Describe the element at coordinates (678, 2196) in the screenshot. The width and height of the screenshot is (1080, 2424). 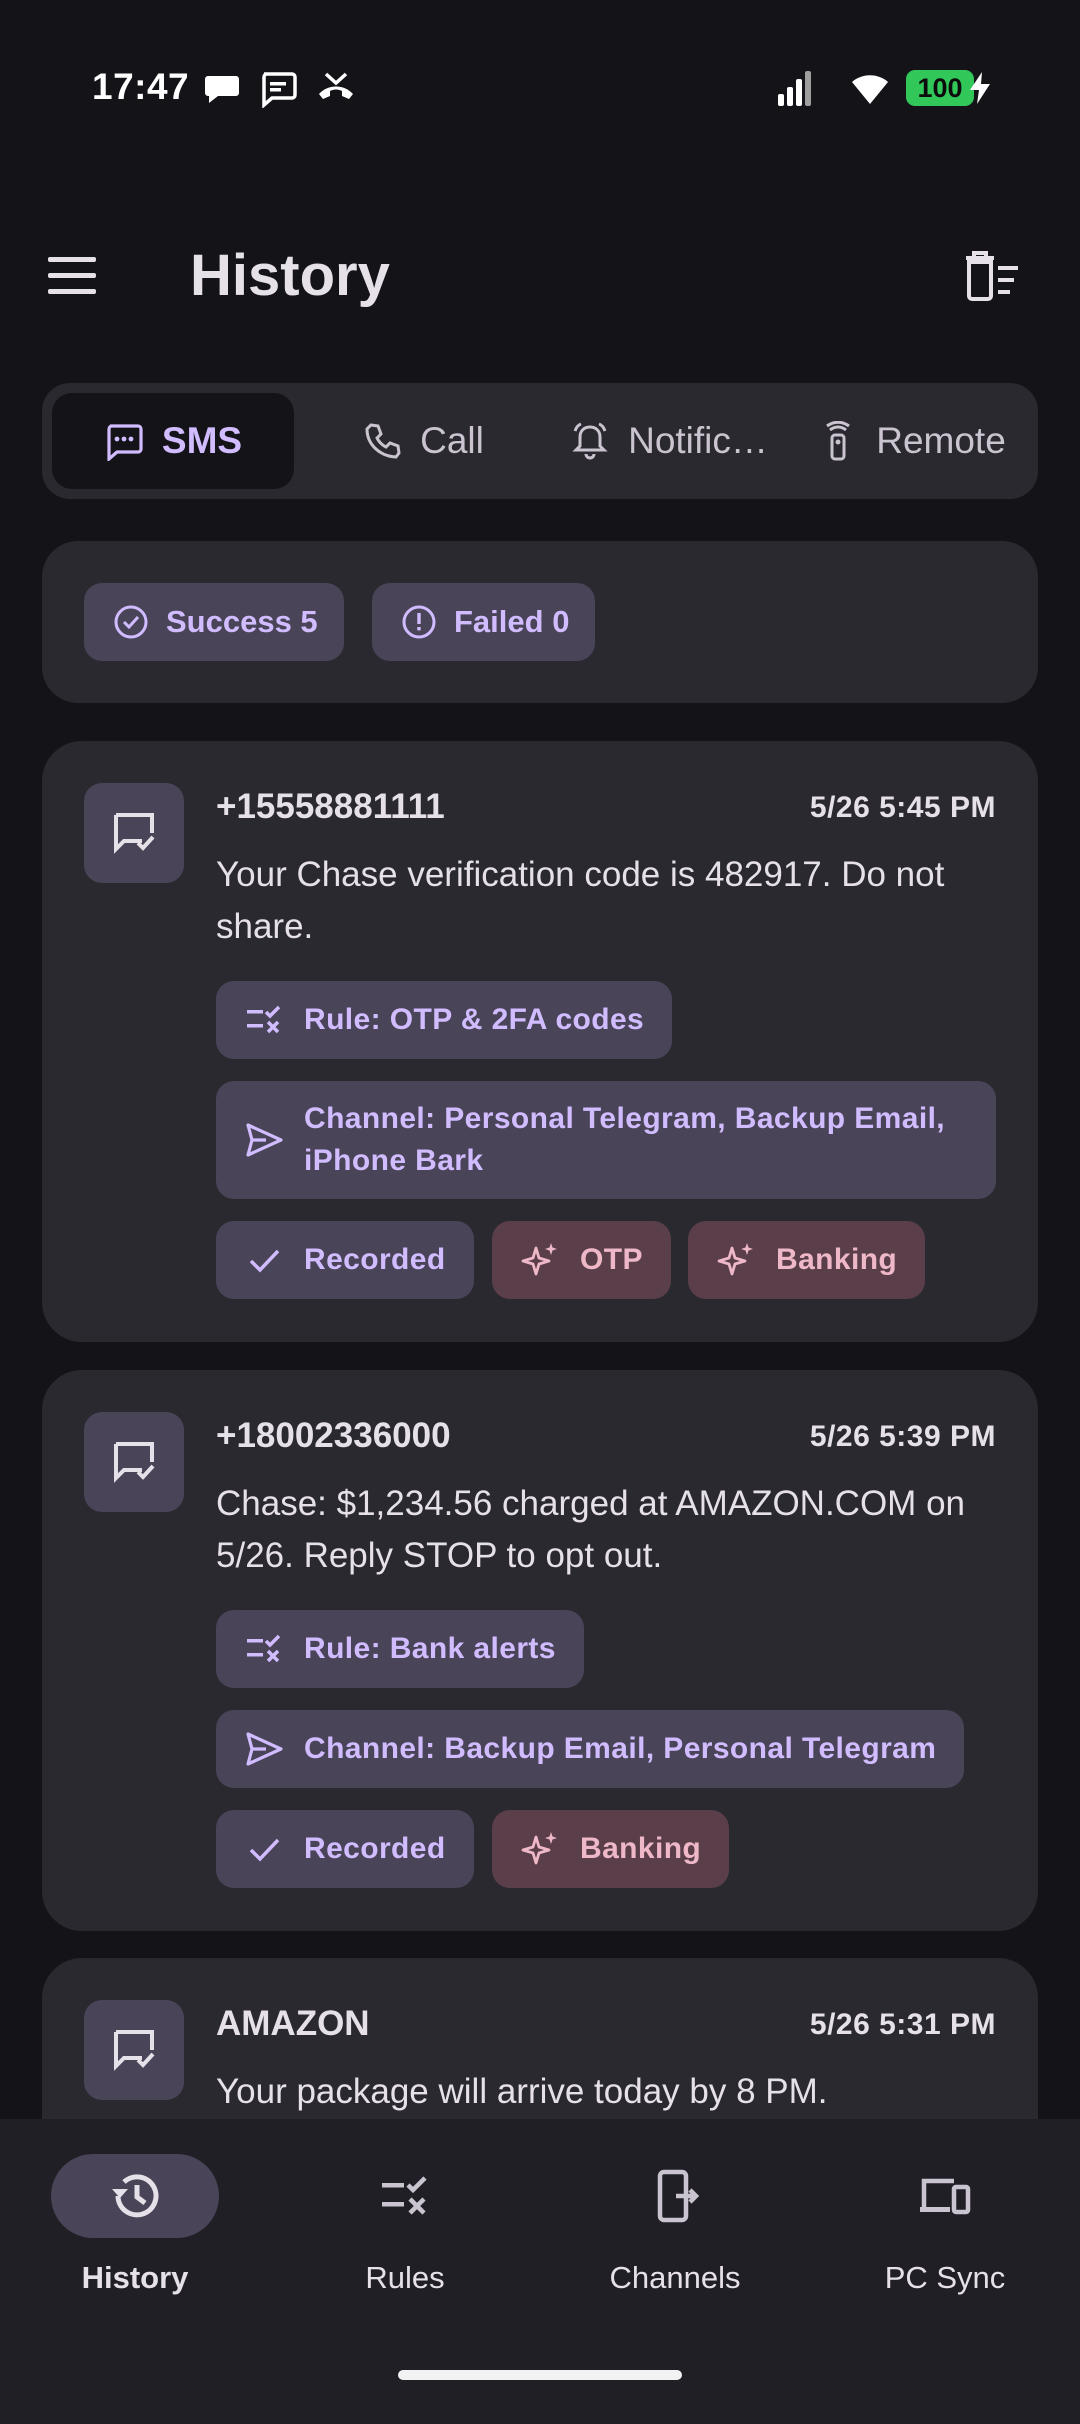
I see `channels-icon` at that location.